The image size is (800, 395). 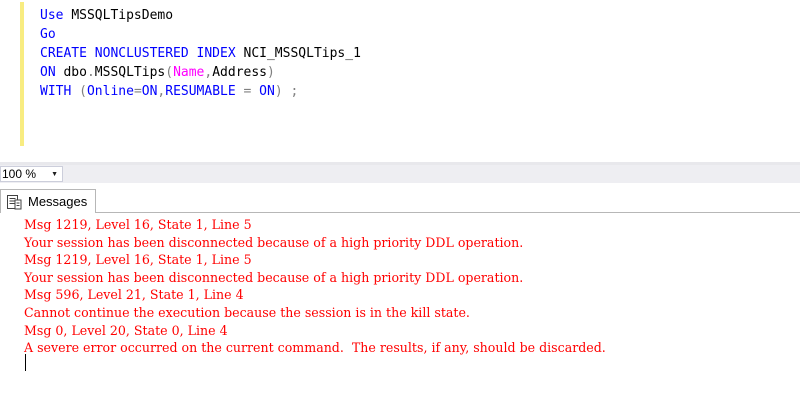 I want to click on code-token: CREATE NONCLUSTERED INDEX, so click(x=142, y=53).